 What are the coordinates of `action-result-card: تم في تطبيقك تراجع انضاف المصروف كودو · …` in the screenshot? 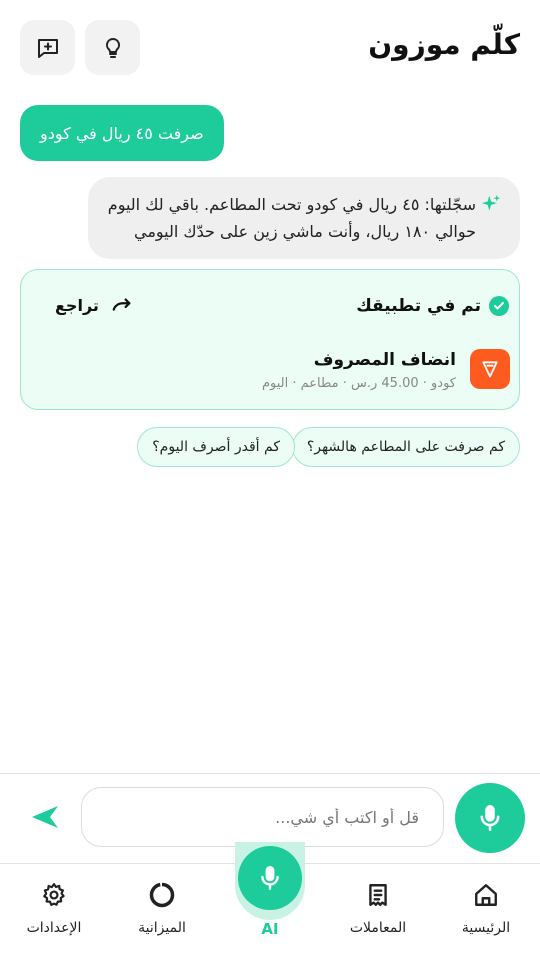 It's located at (270, 339).